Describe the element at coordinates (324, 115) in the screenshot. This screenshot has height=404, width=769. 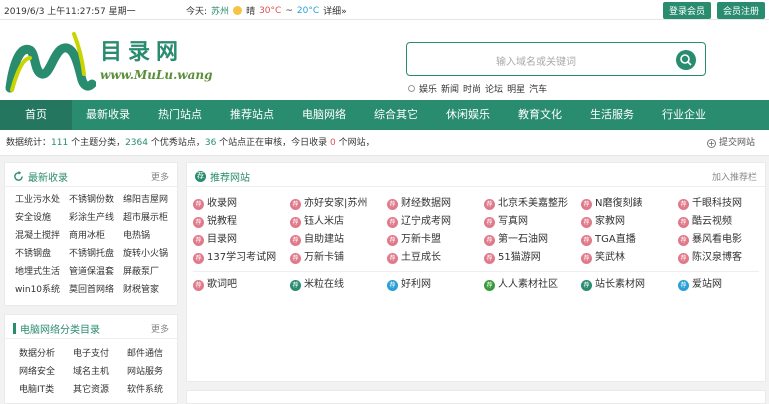
I see `nav-computer: 电脑网络` at that location.